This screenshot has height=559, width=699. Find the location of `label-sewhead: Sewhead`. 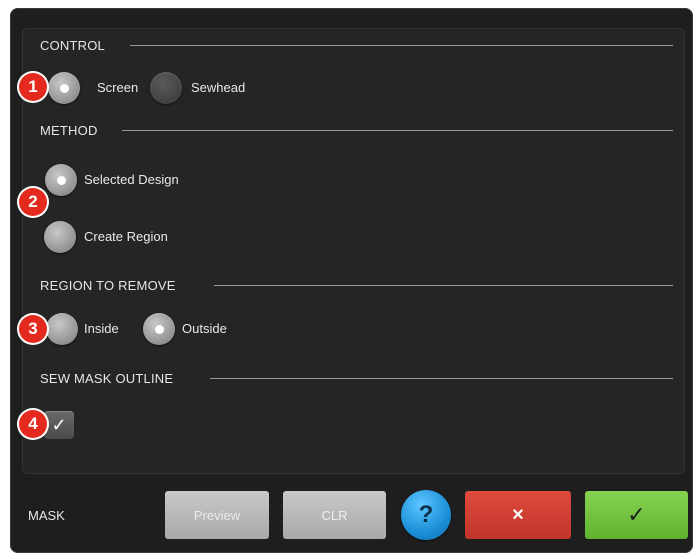

label-sewhead: Sewhead is located at coordinates (218, 87).